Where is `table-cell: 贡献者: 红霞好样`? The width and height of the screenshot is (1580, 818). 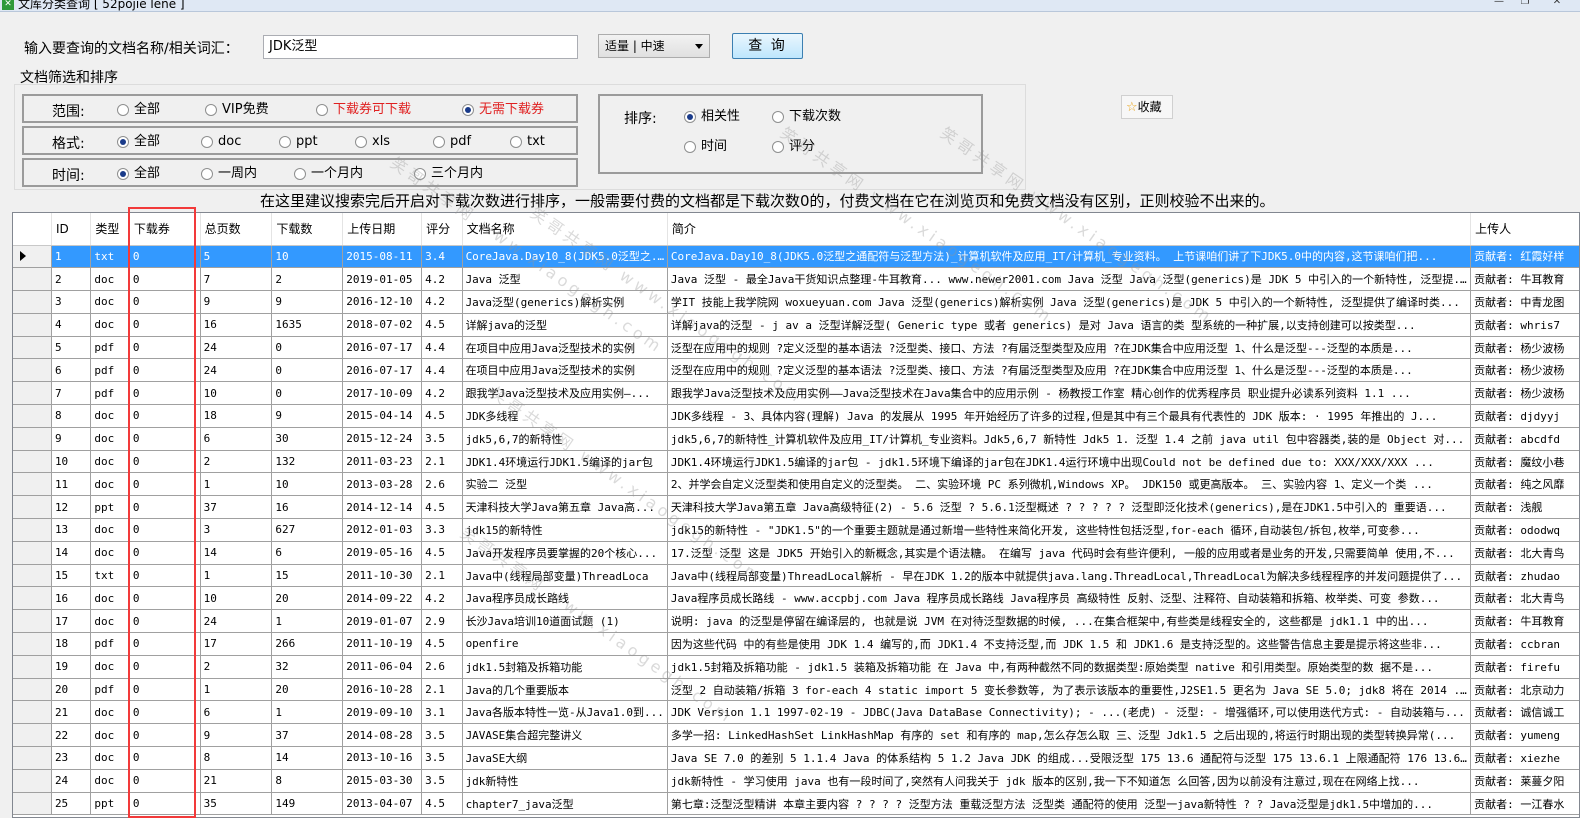
table-cell: 贡献者: 红霞好样 is located at coordinates (1524, 257).